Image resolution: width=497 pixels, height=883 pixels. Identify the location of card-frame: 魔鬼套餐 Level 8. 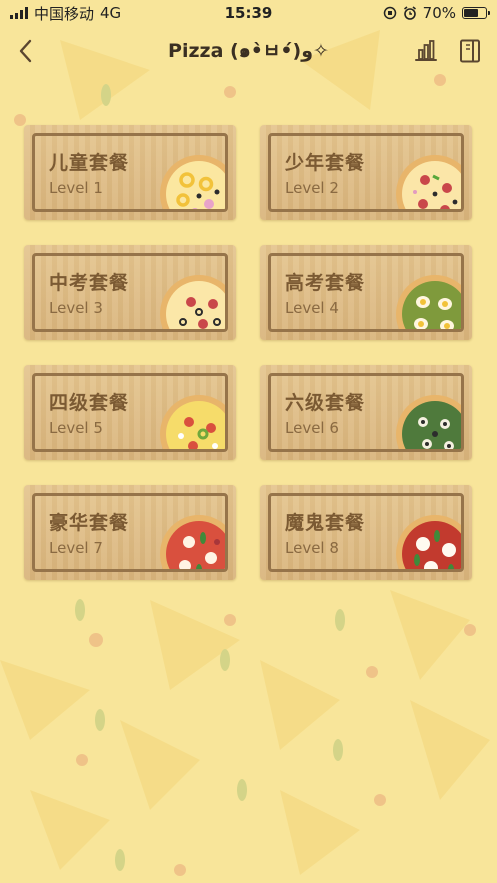
(366, 532).